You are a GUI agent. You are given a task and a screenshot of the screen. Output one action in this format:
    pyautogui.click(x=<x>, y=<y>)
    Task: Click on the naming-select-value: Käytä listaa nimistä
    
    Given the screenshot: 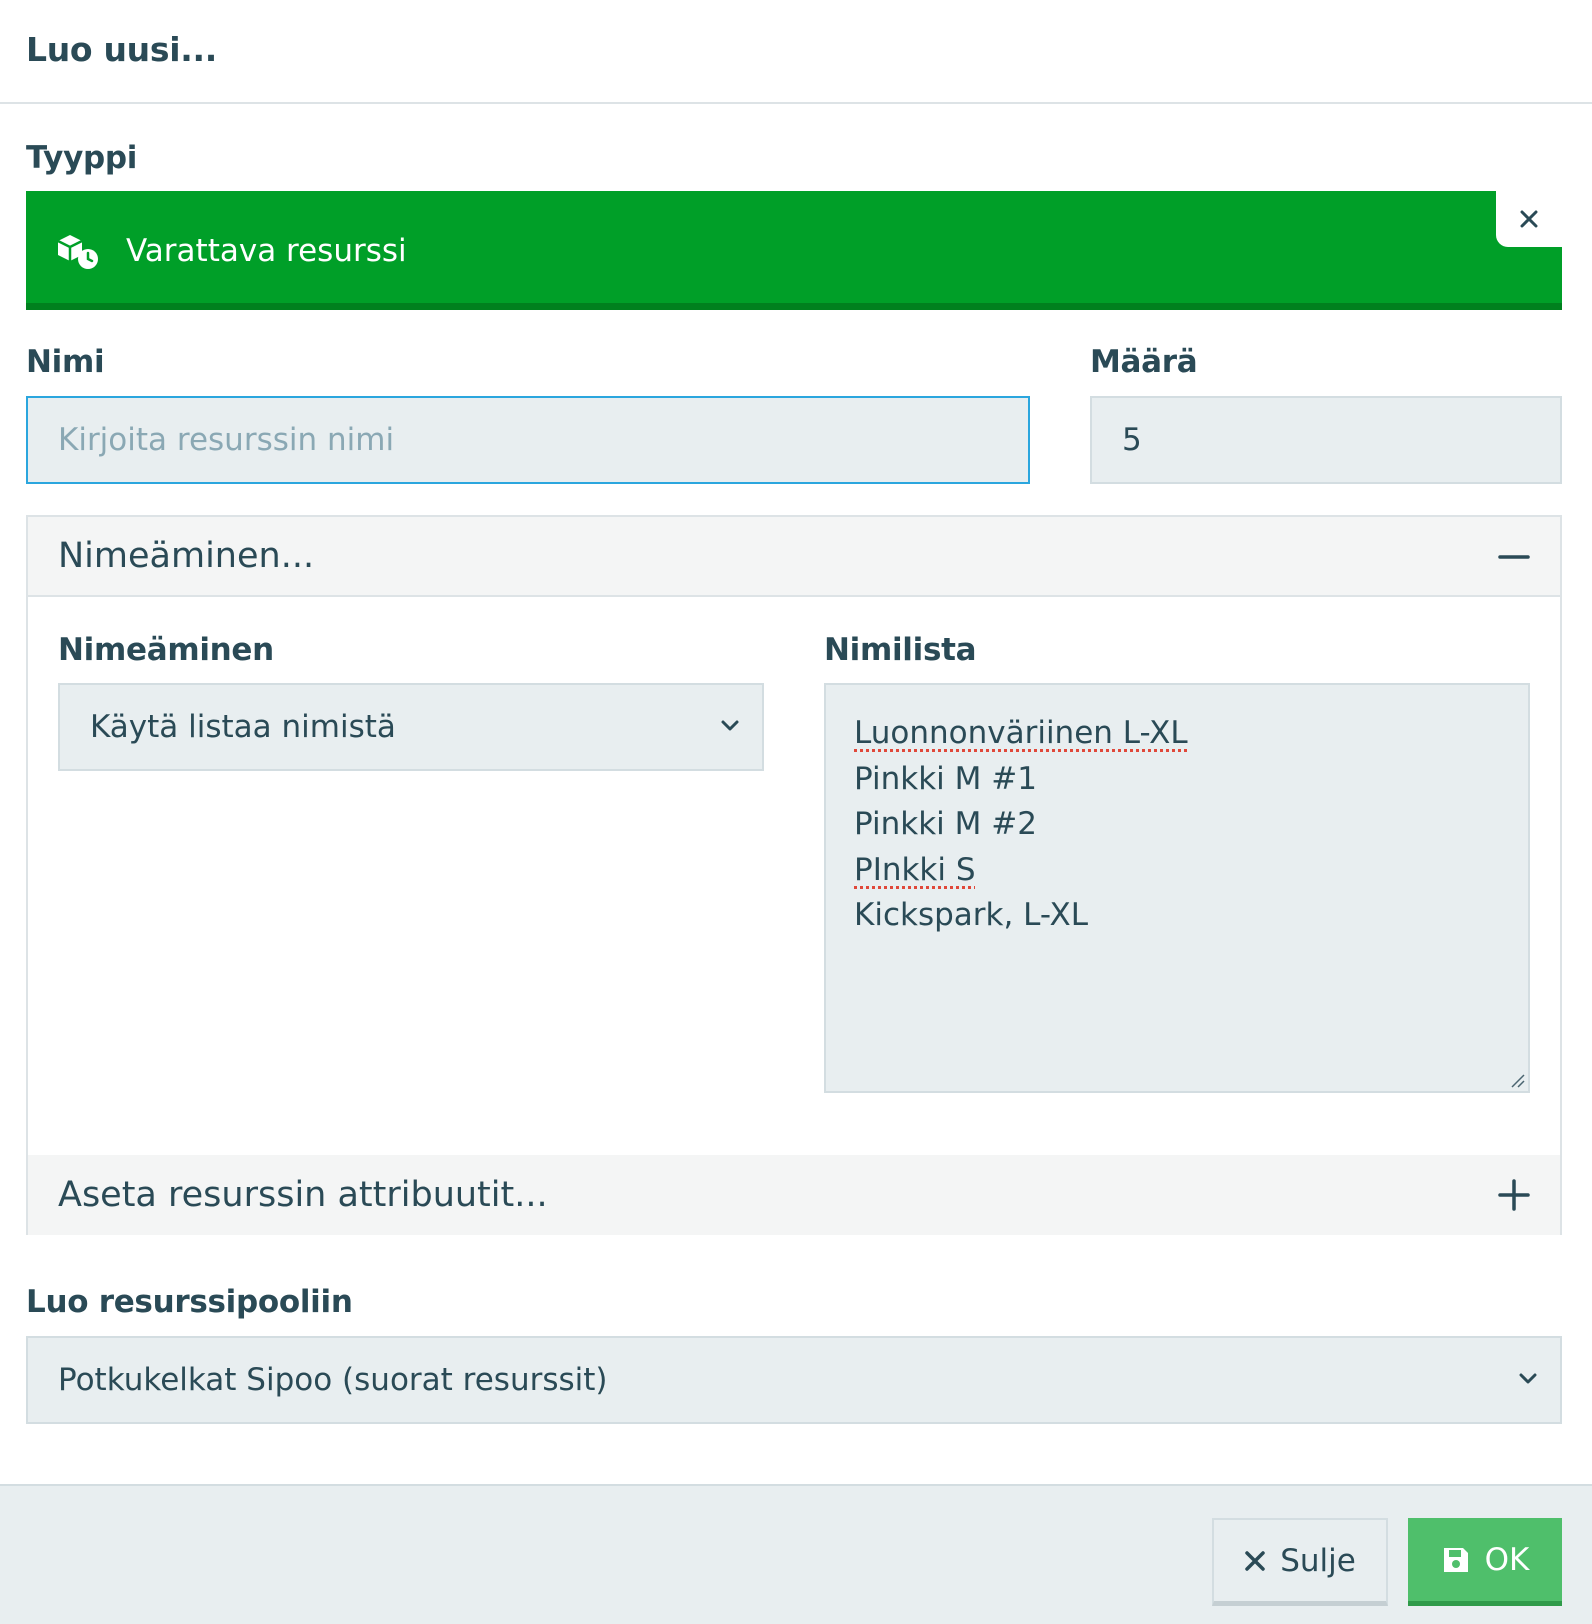 What is the action you would take?
    pyautogui.click(x=243, y=727)
    